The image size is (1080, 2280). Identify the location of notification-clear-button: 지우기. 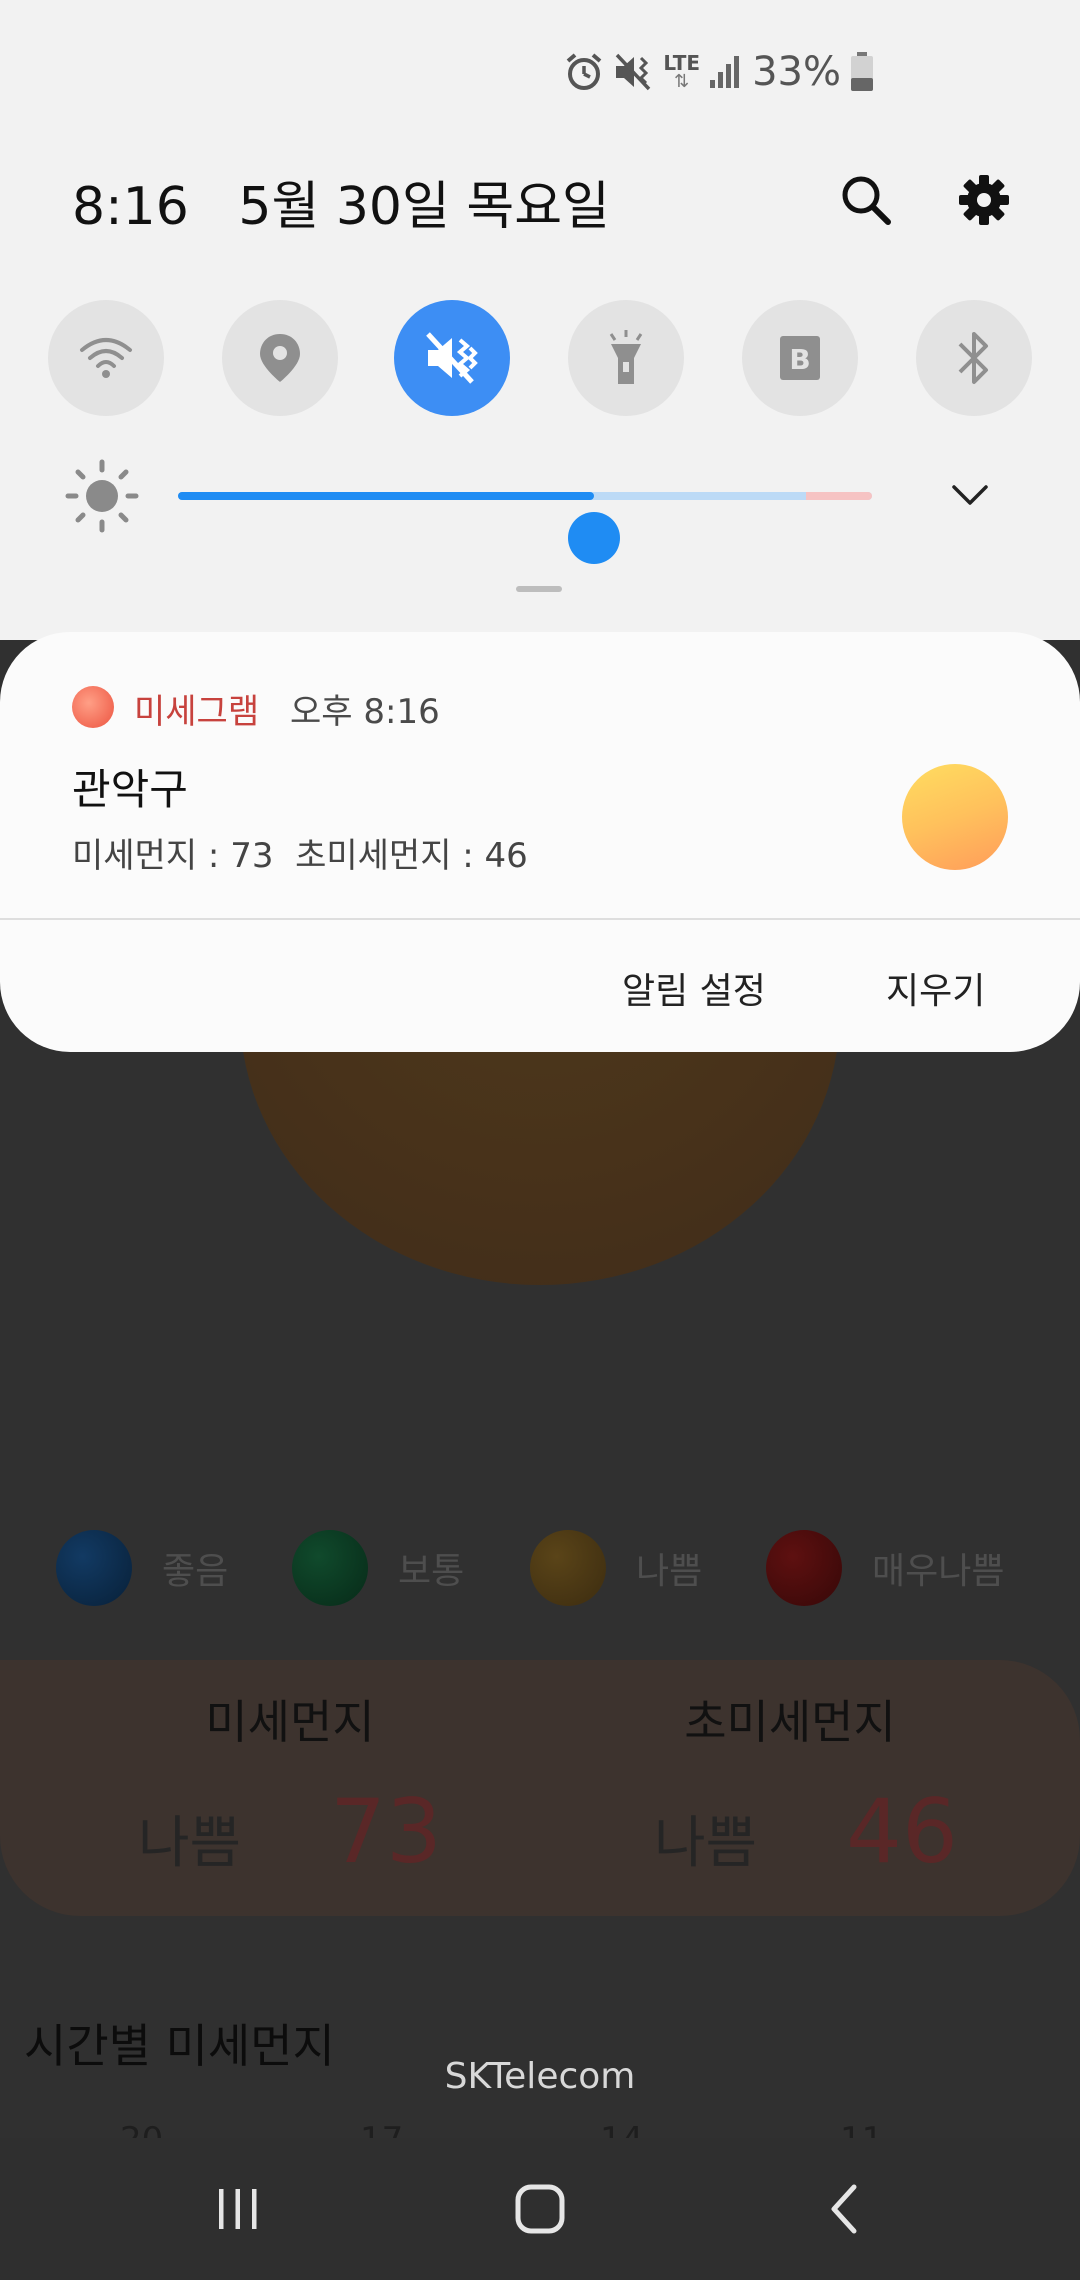
(935, 988).